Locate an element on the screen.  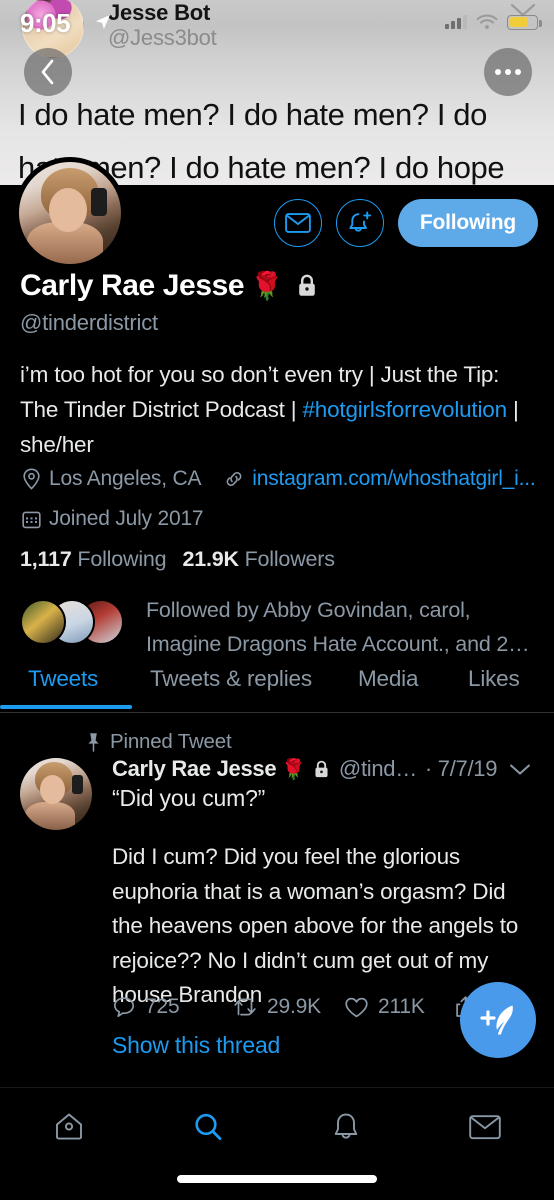
profile-meta-joined: Joined July 2017 is located at coordinates (280, 519).